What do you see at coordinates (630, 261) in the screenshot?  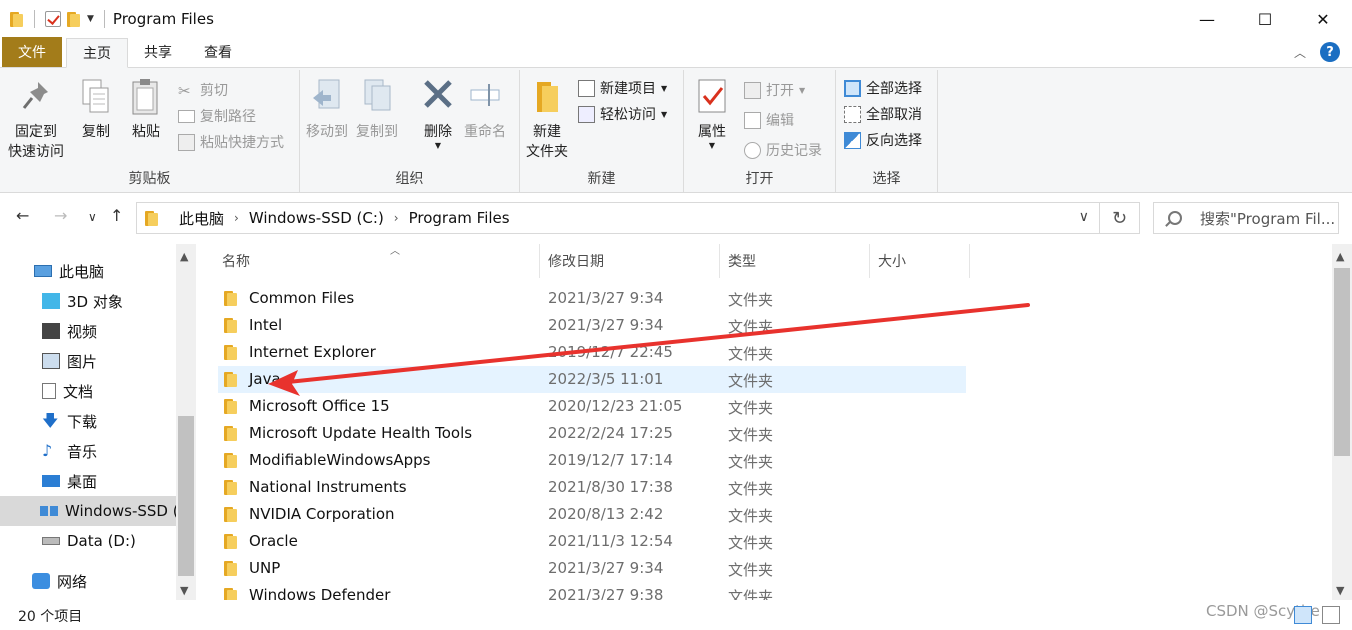 I see `column-header-date: 修改日期` at bounding box center [630, 261].